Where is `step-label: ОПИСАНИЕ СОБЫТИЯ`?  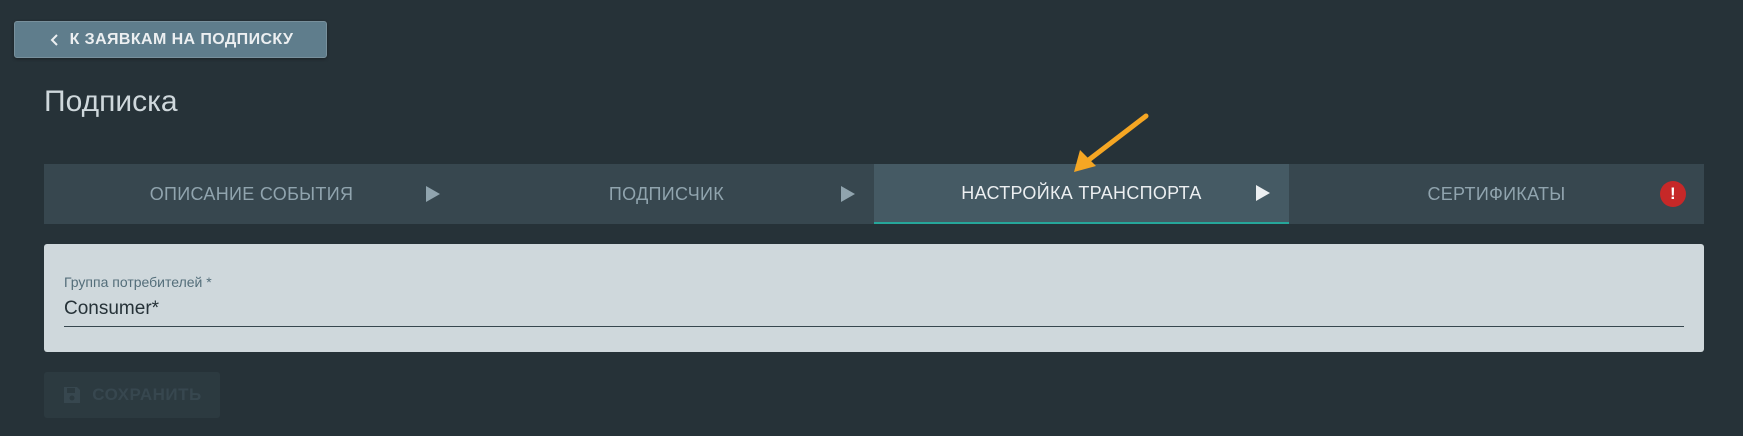
step-label: ОПИСАНИЕ СОБЫТИЯ is located at coordinates (251, 193).